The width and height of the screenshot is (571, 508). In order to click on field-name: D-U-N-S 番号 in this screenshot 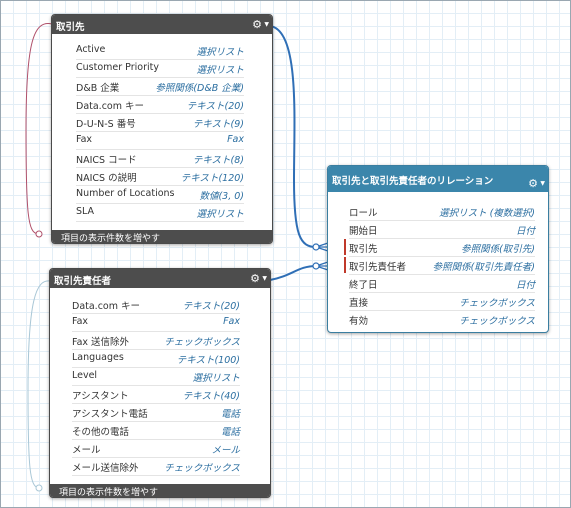, I will do `click(106, 124)`.